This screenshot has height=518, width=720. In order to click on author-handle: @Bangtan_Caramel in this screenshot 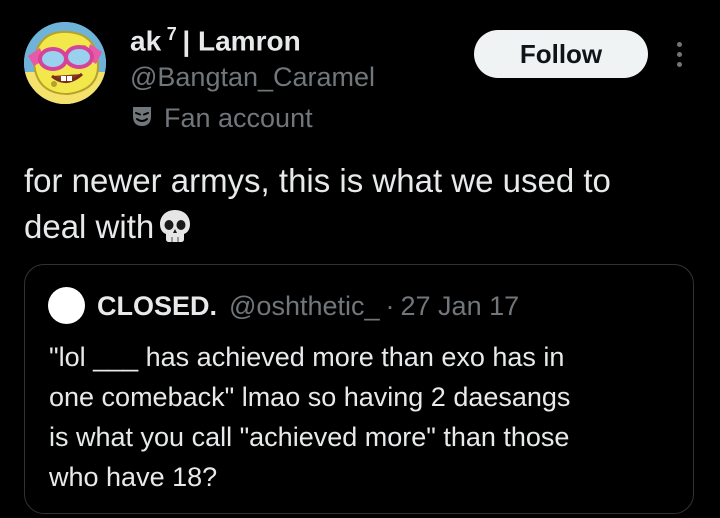, I will do `click(252, 77)`.